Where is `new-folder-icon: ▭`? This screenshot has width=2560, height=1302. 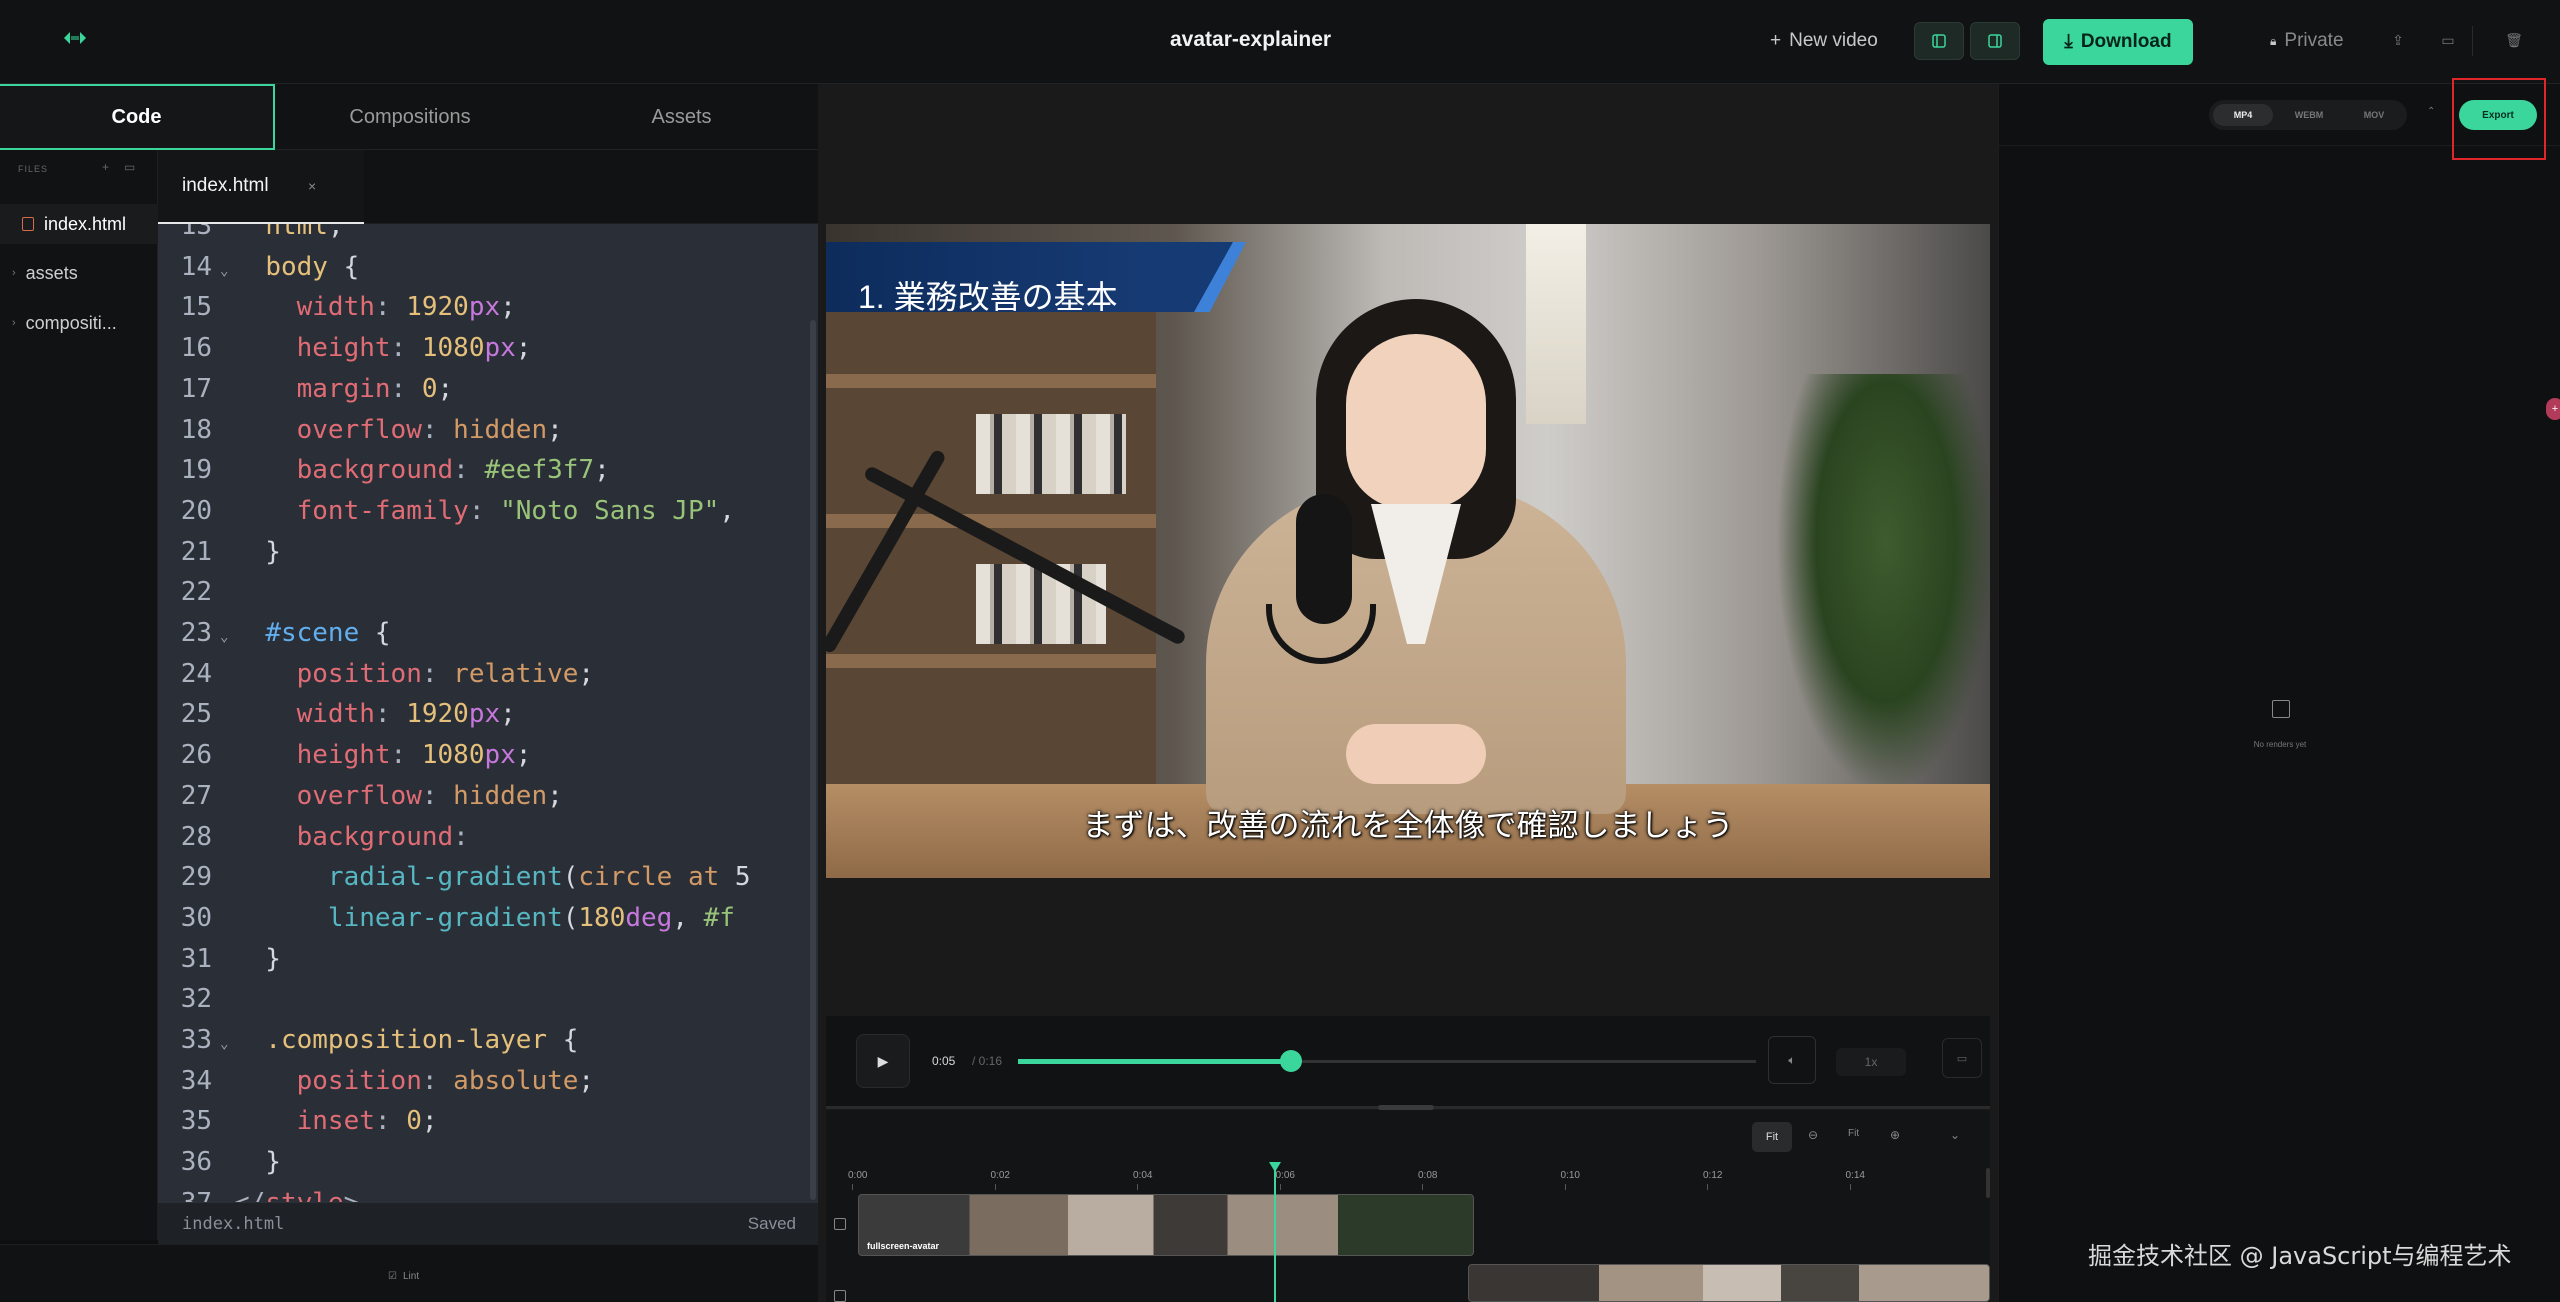 new-folder-icon: ▭ is located at coordinates (129, 167).